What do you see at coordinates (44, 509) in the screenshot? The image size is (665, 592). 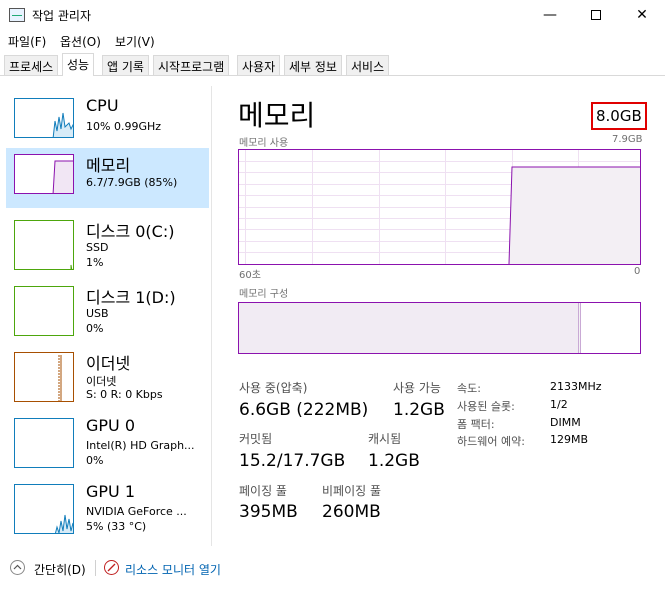 I see `gpu1-thumbnail-graph` at bounding box center [44, 509].